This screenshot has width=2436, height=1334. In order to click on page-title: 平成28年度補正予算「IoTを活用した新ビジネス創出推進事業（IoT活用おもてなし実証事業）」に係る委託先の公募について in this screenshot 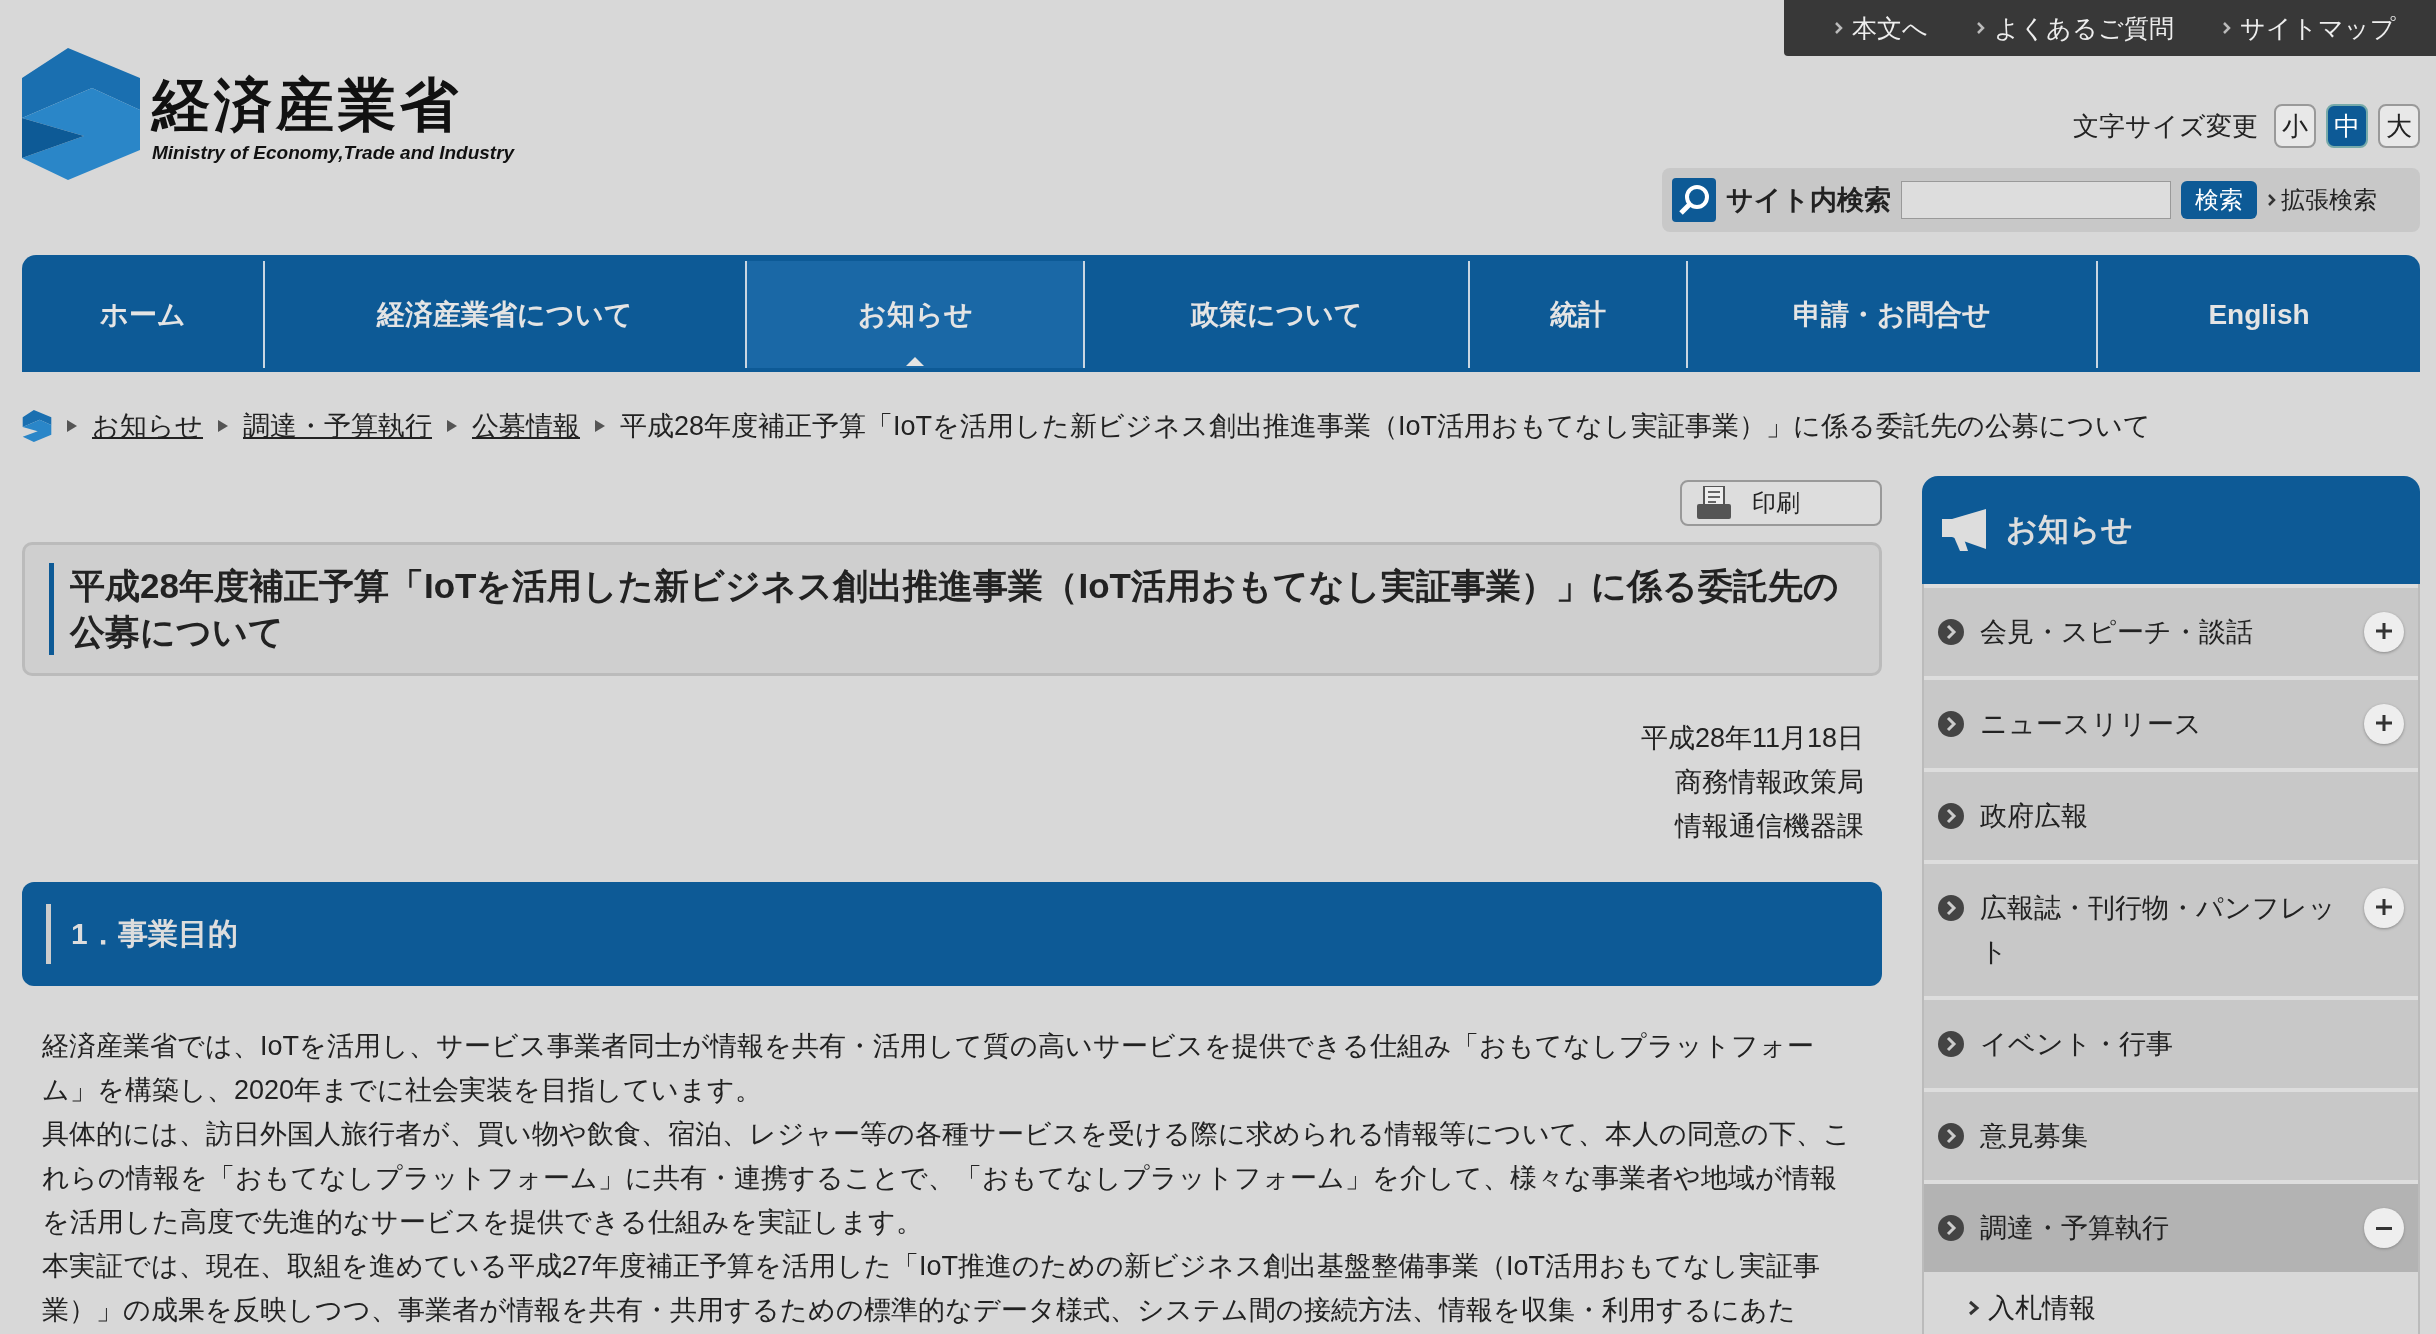, I will do `click(949, 609)`.